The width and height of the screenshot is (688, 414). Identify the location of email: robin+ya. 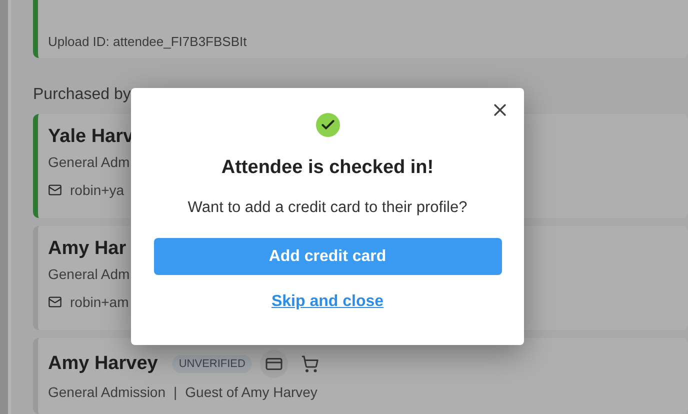
(97, 190).